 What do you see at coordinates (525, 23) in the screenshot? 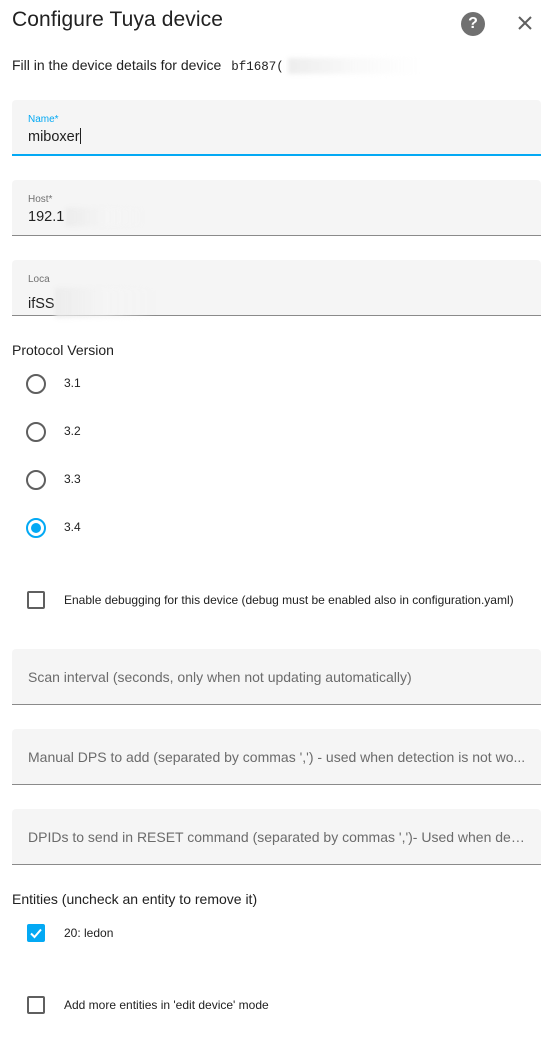
I see `close-icon` at bounding box center [525, 23].